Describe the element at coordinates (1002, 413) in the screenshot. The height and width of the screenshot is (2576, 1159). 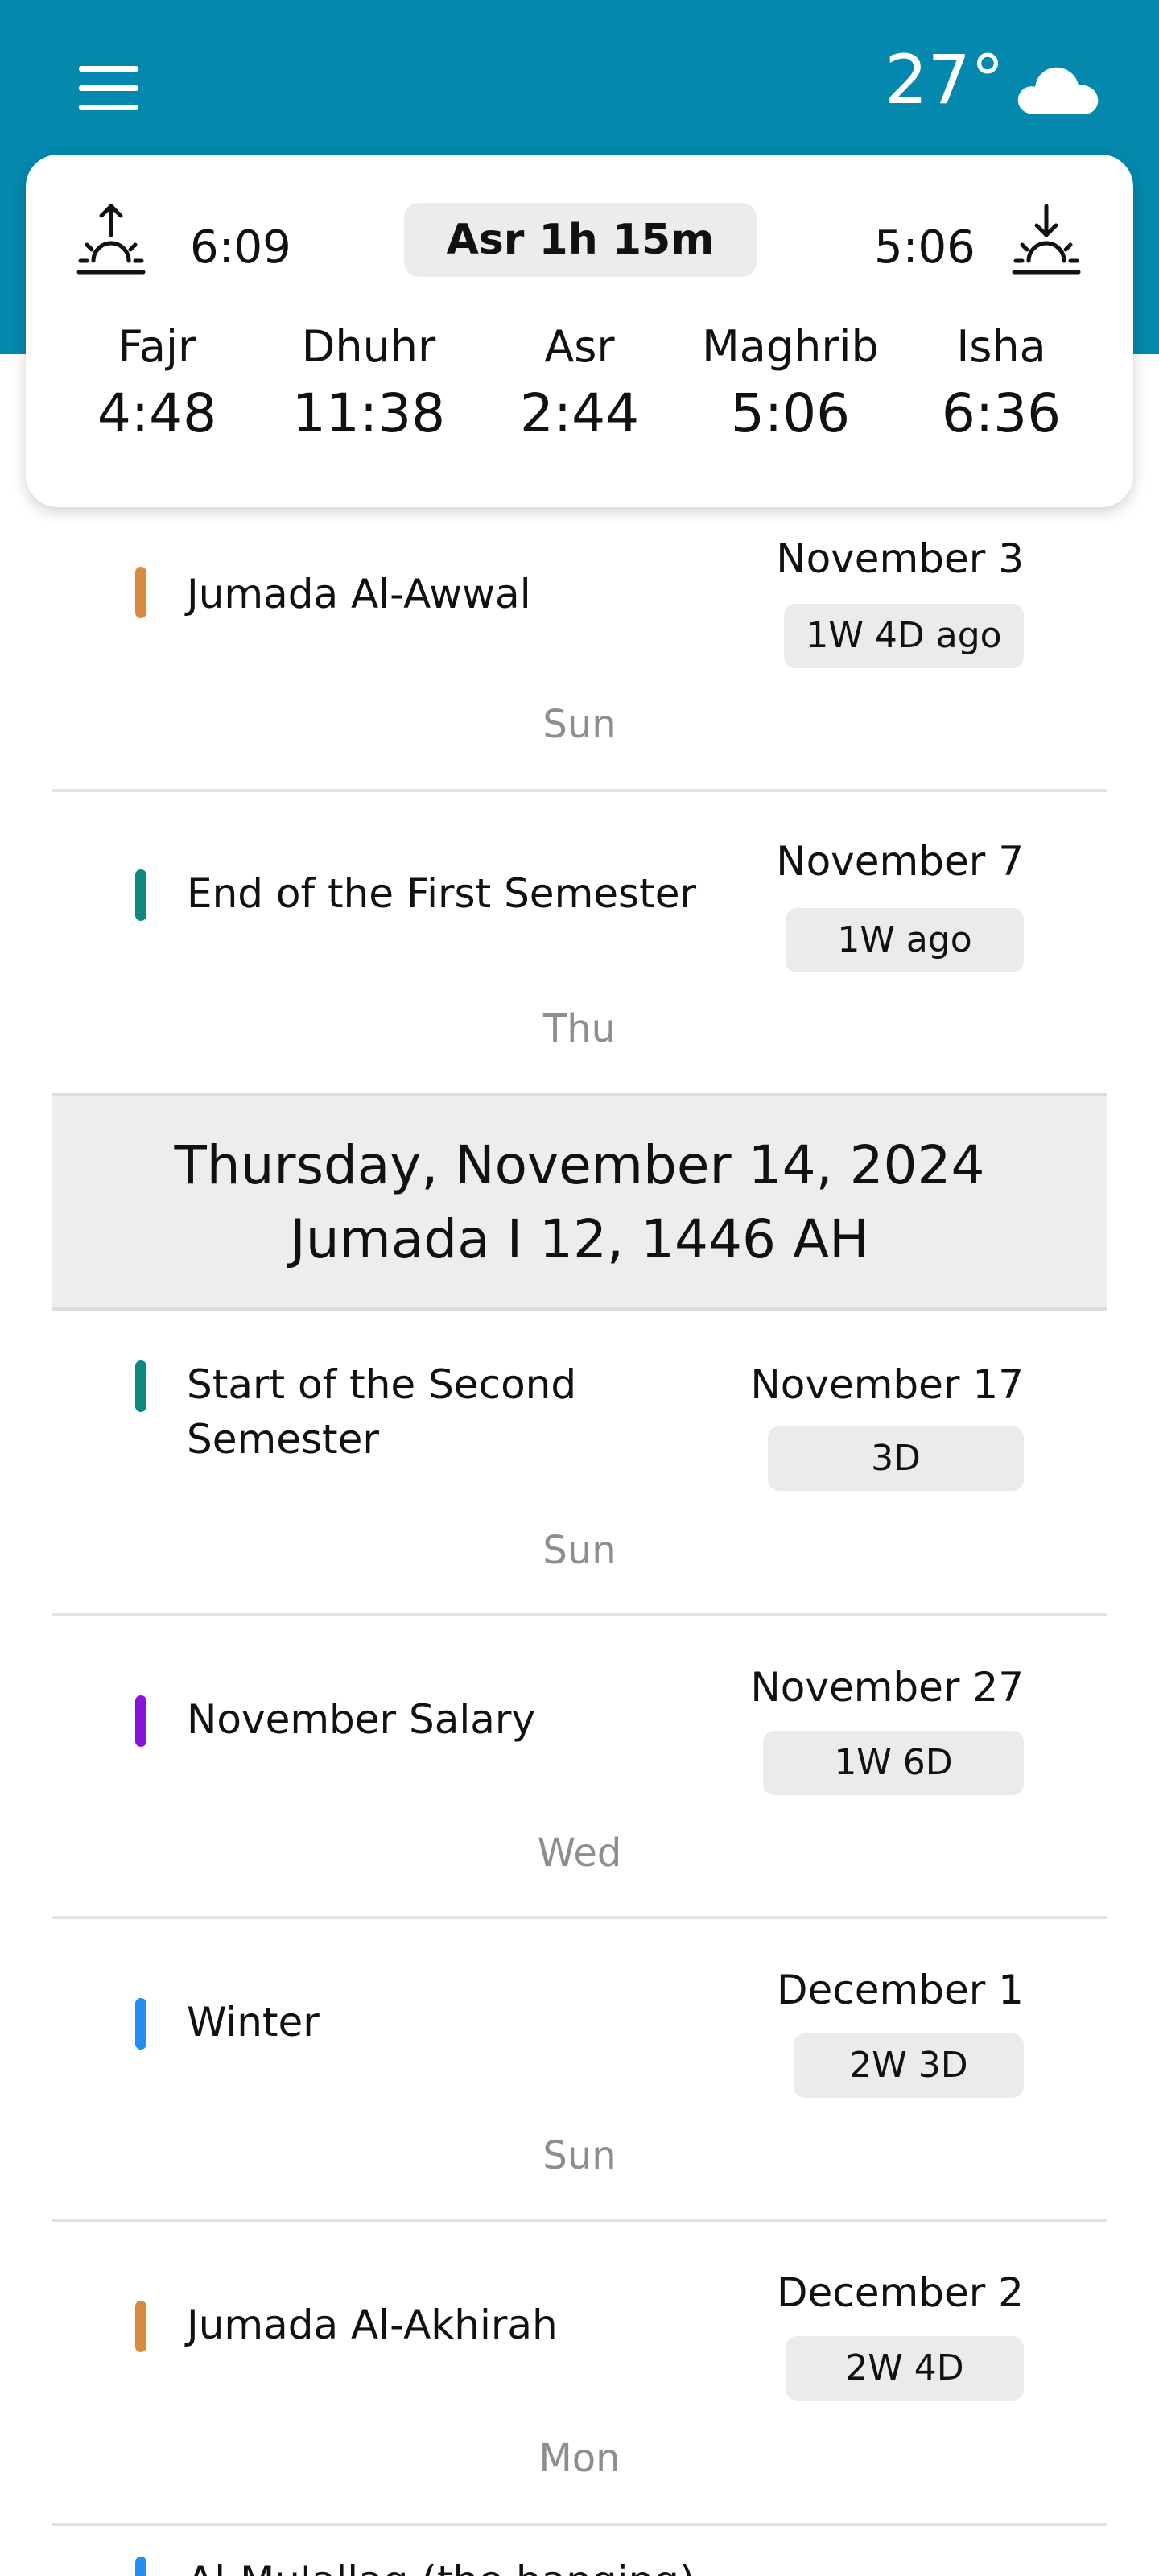
I see `prayer-time: 6:36` at that location.